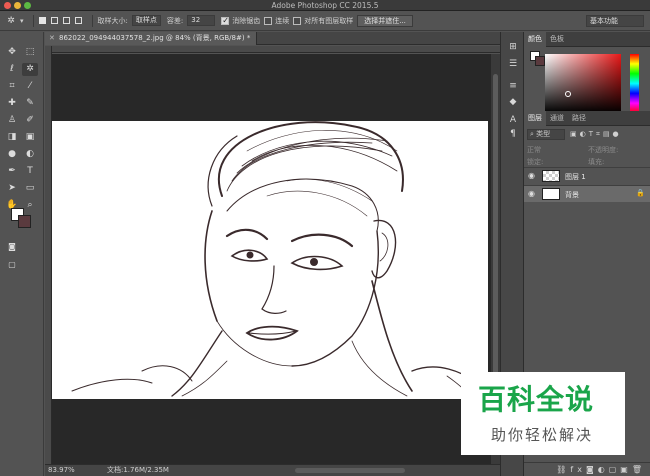 Image resolution: width=650 pixels, height=476 pixels. What do you see at coordinates (30, 103) in the screenshot?
I see `brush-tool-icon: ✎` at bounding box center [30, 103].